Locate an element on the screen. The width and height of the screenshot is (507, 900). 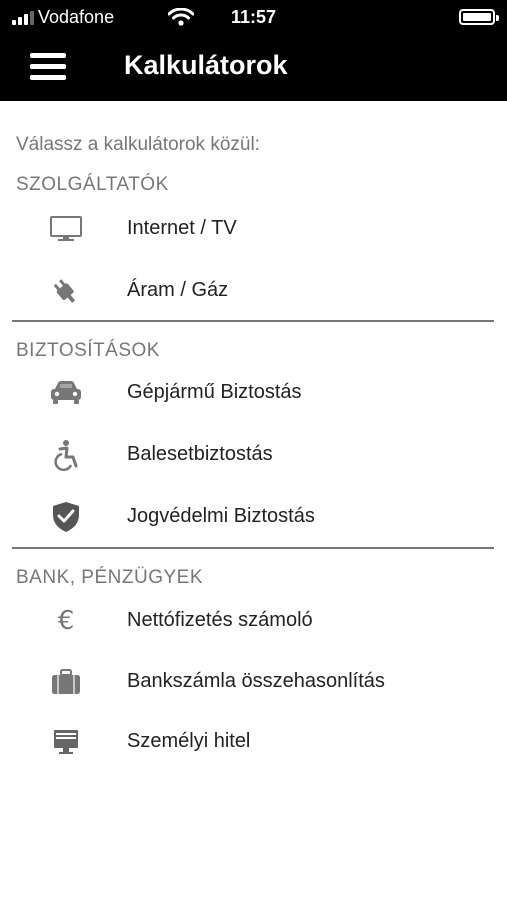
monitor-icon is located at coordinates (66, 229).